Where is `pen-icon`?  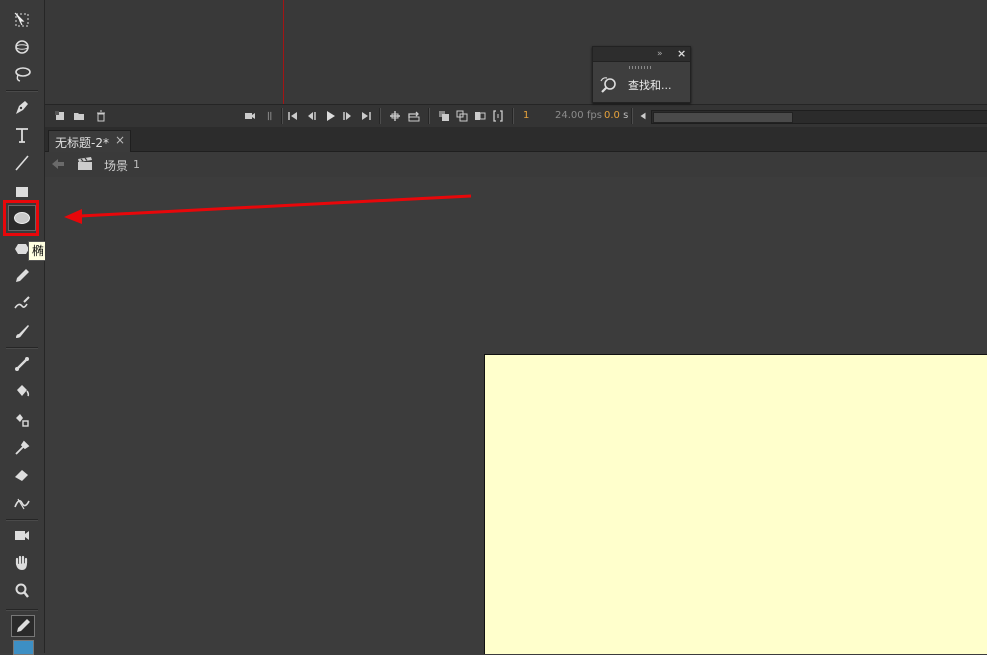
pen-icon is located at coordinates (22, 107).